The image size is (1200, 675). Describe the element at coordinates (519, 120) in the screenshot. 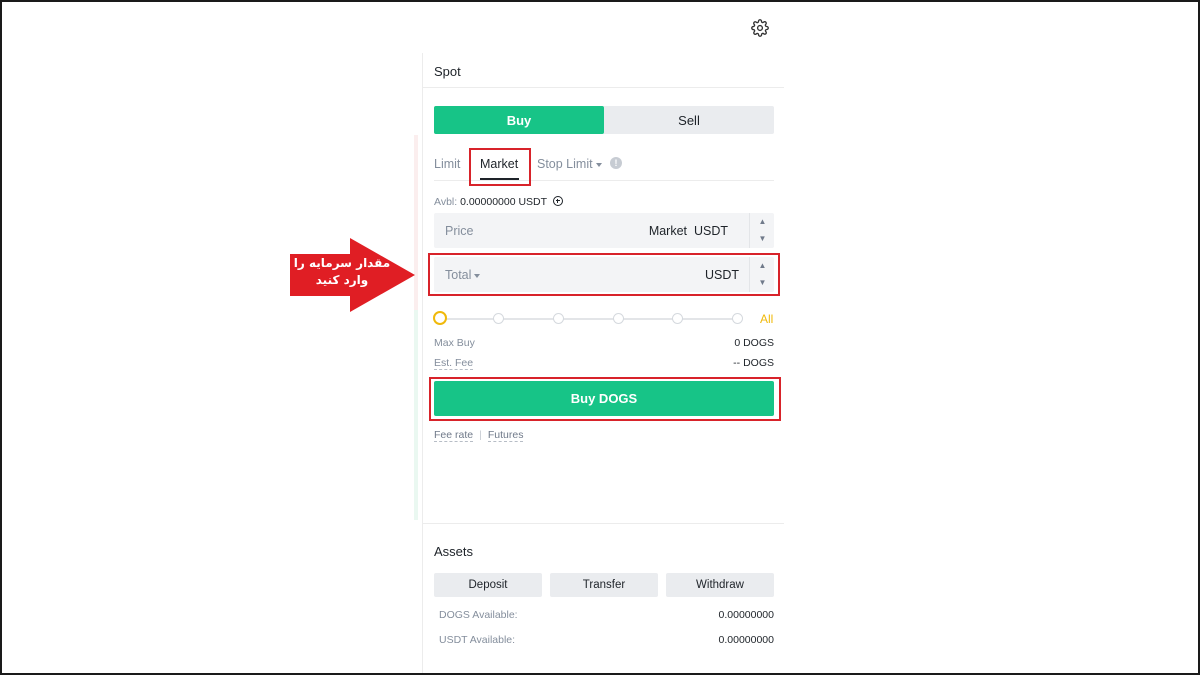

I see `buy-tab-button: Buy` at that location.